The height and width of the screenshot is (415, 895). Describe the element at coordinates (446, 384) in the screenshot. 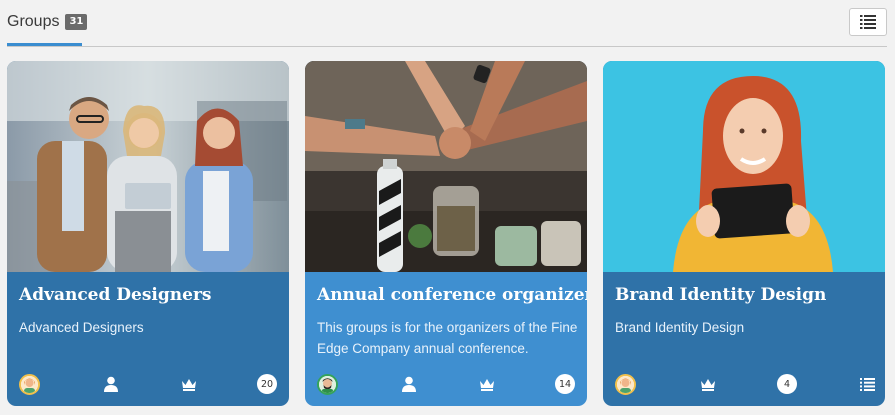

I see `group-card-footer: 14` at that location.